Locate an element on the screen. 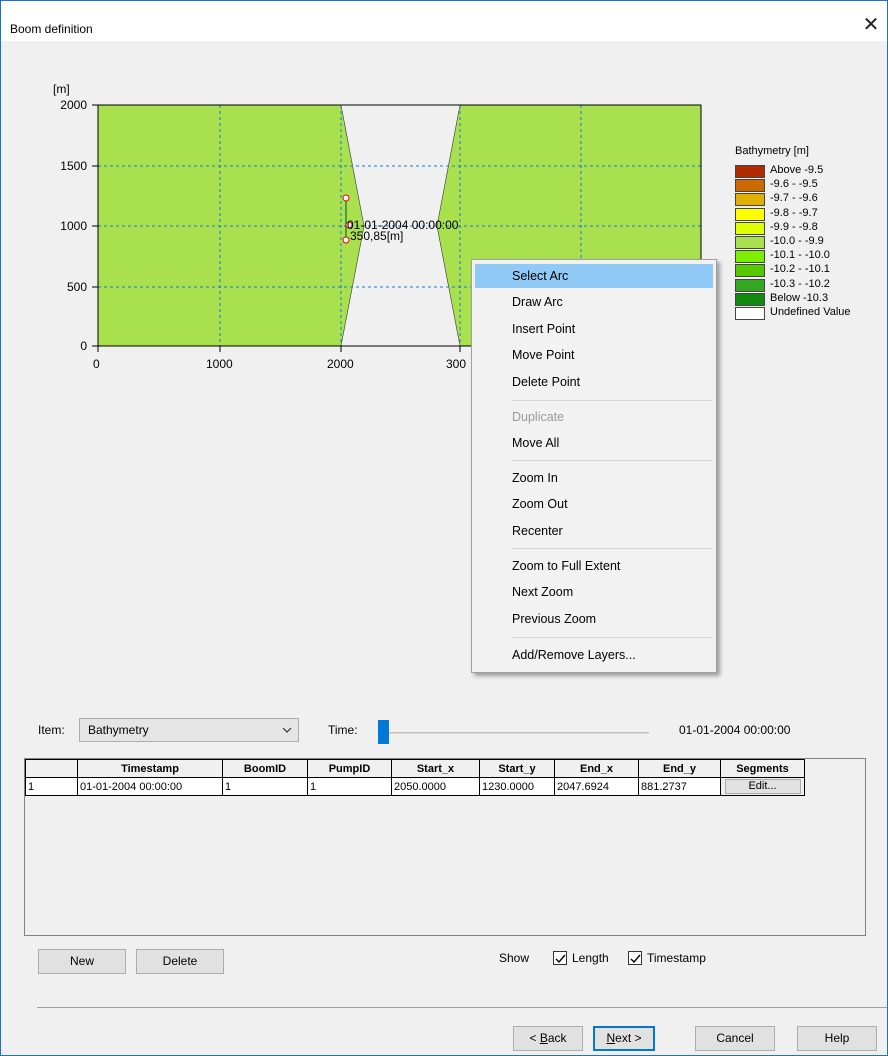 The width and height of the screenshot is (888, 1056). legend-item: -10.2 - -10.1 is located at coordinates (810, 270).